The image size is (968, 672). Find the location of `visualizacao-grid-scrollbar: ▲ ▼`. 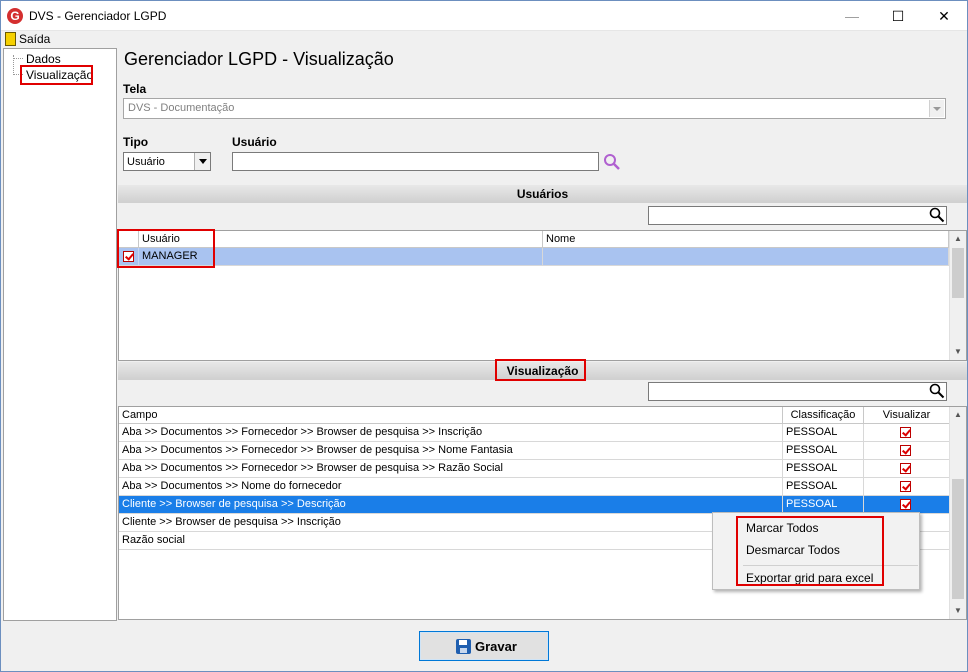

visualizacao-grid-scrollbar: ▲ ▼ is located at coordinates (957, 513).